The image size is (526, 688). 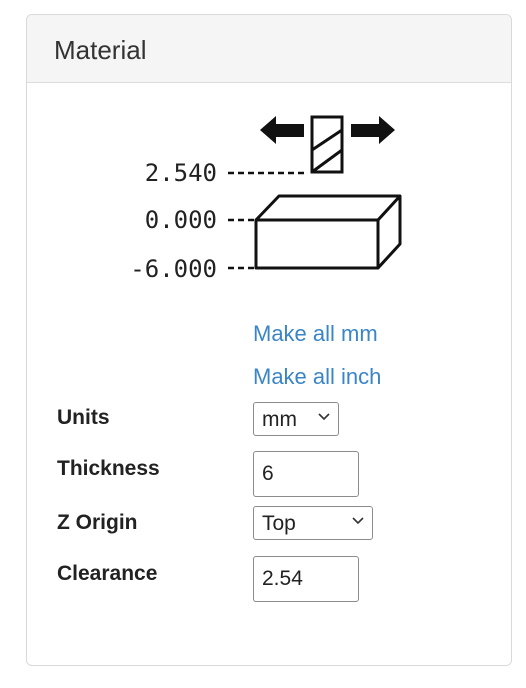 I want to click on units-select: mm, so click(x=296, y=419).